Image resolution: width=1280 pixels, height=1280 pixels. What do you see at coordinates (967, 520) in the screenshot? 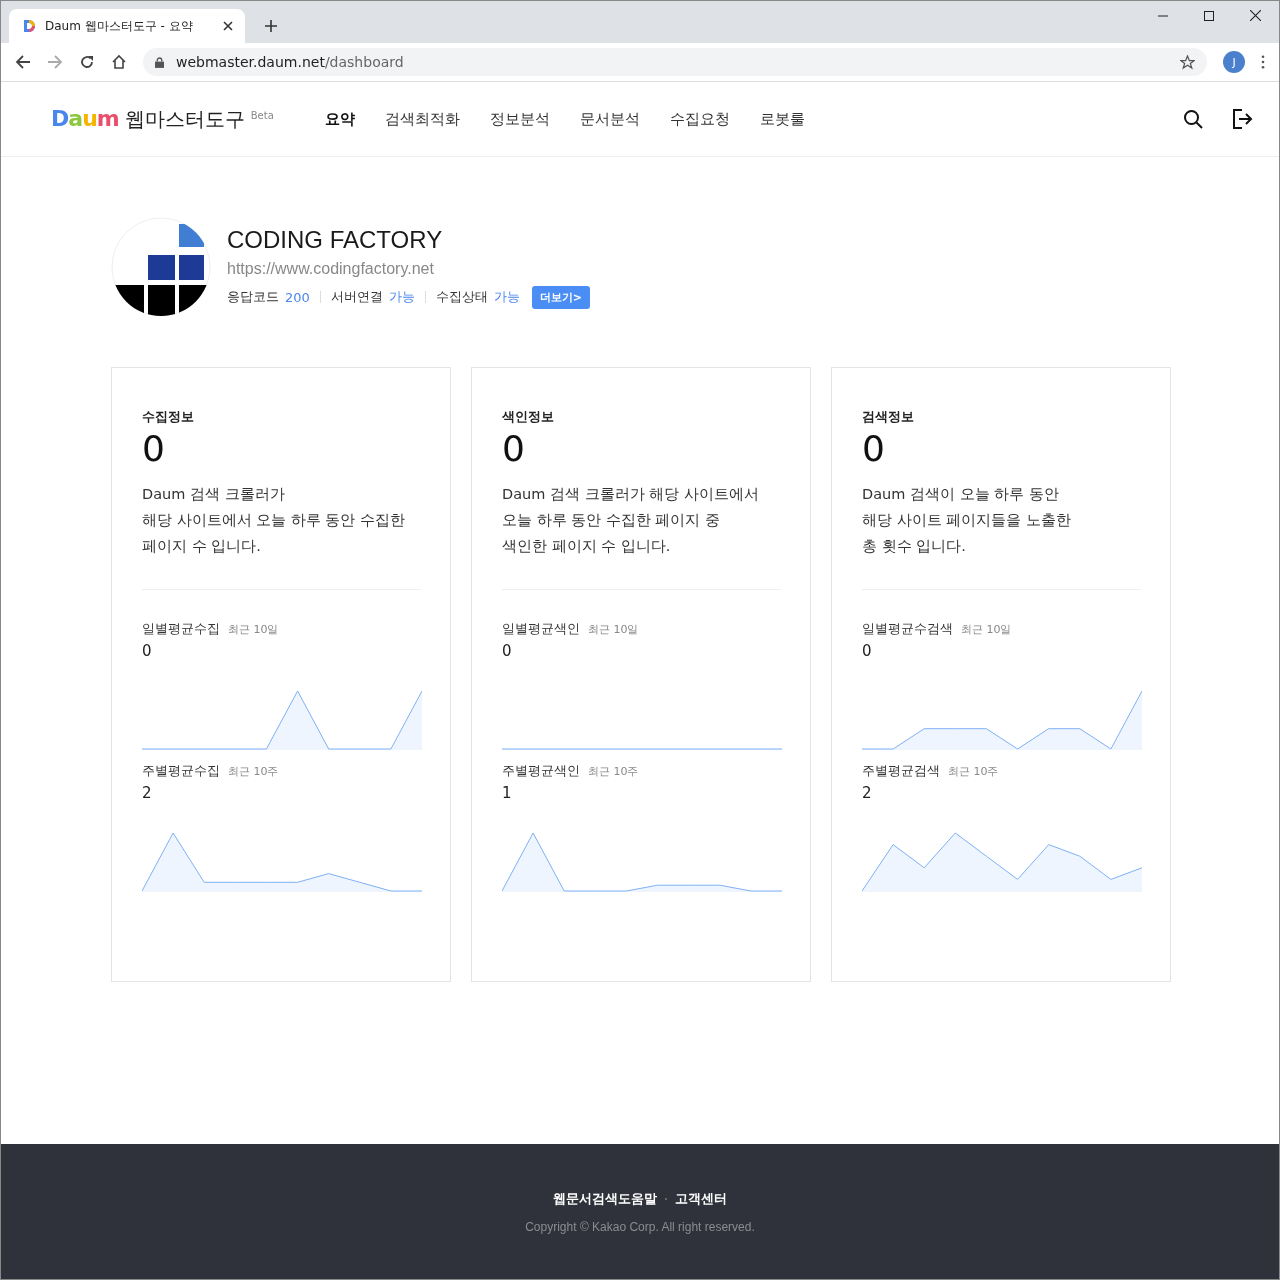
I see `card-description: Daum 검색이 오늘 하루 동안 해당 사이트 페이지들을 노출한 총 횟수 입니다.` at bounding box center [967, 520].